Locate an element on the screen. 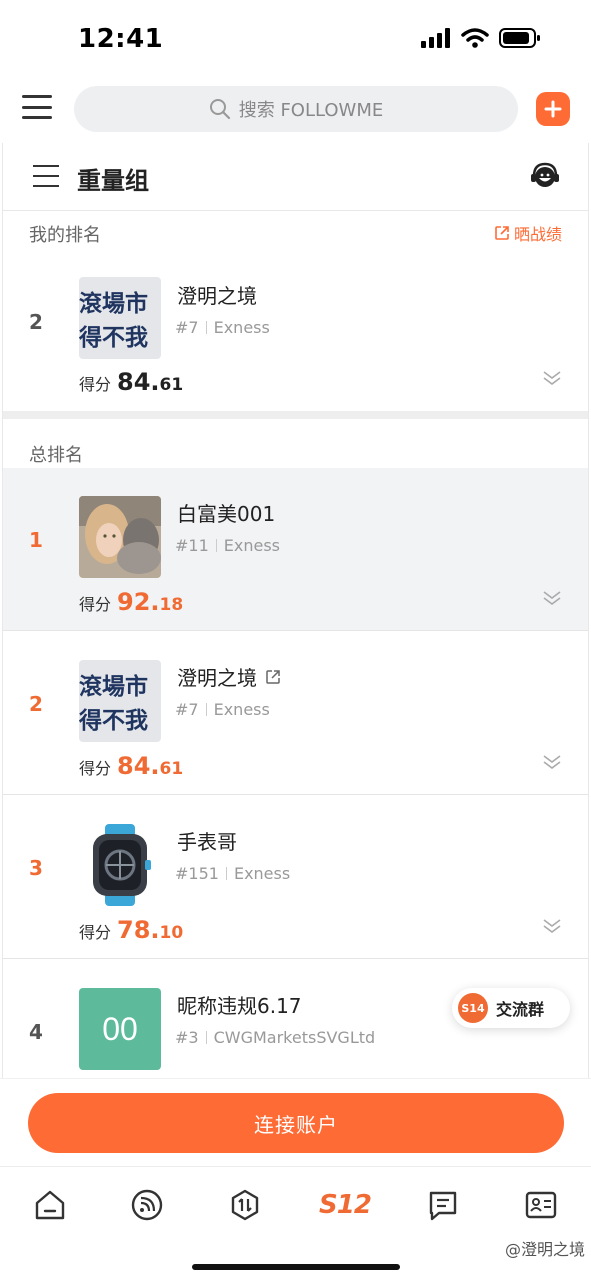 The image size is (591, 1280). avatar: 00 is located at coordinates (120, 1029).